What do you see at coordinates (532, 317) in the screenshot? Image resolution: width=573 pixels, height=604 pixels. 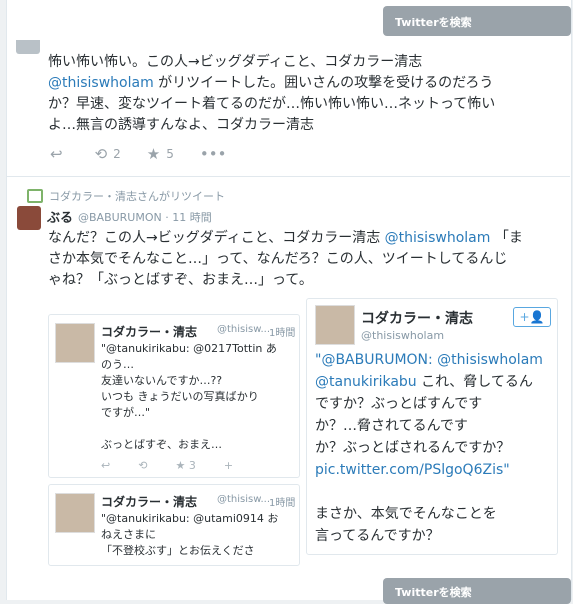 I see `follow-button: +👤` at bounding box center [532, 317].